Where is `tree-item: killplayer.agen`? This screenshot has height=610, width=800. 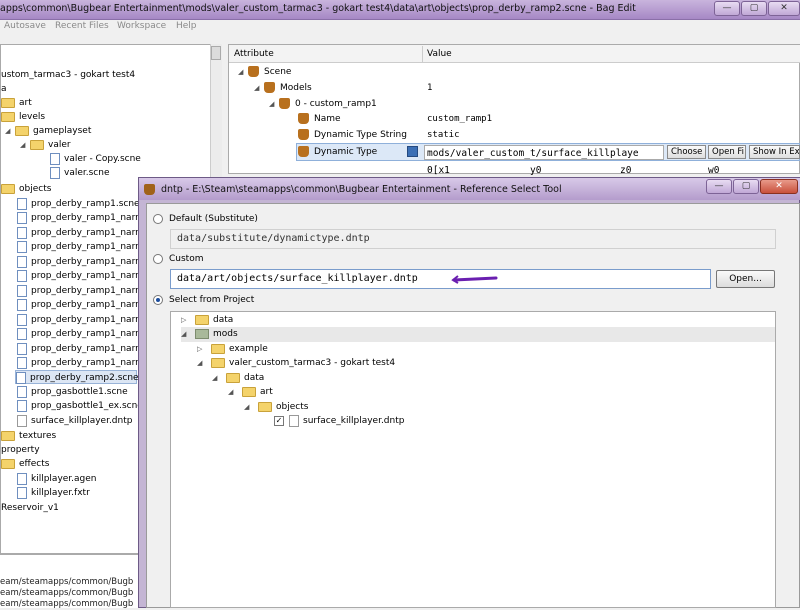 tree-item: killplayer.agen is located at coordinates (57, 479).